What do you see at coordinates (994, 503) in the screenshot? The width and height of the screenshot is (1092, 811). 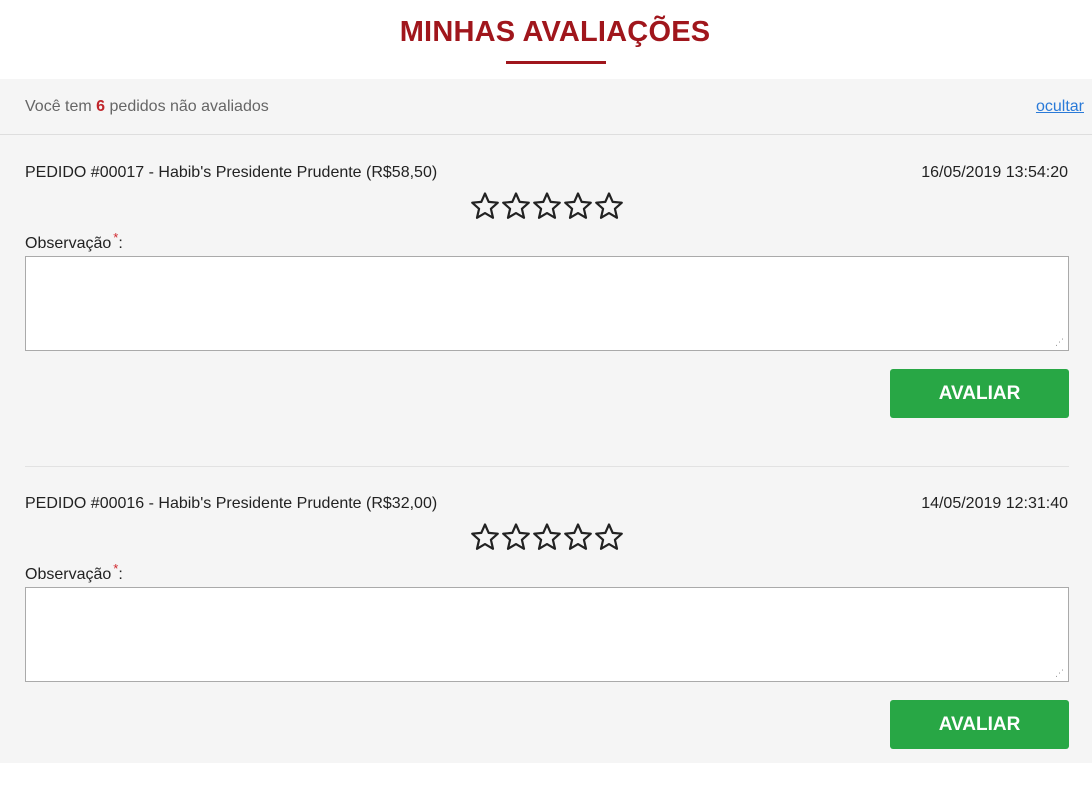 I see `order-date: 14/05/2019 12:31:40` at bounding box center [994, 503].